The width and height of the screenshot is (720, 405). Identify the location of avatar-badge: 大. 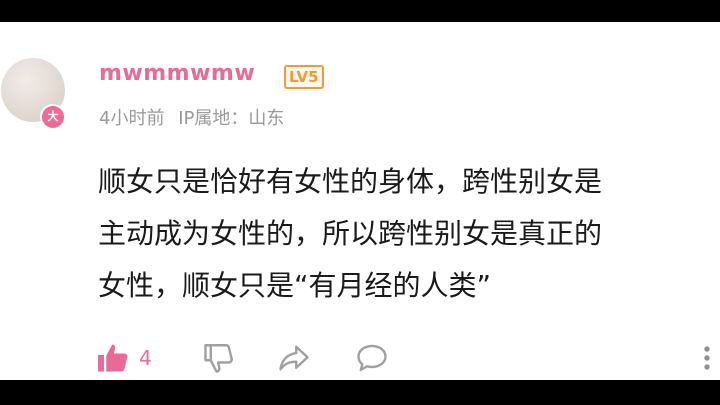
(53, 117).